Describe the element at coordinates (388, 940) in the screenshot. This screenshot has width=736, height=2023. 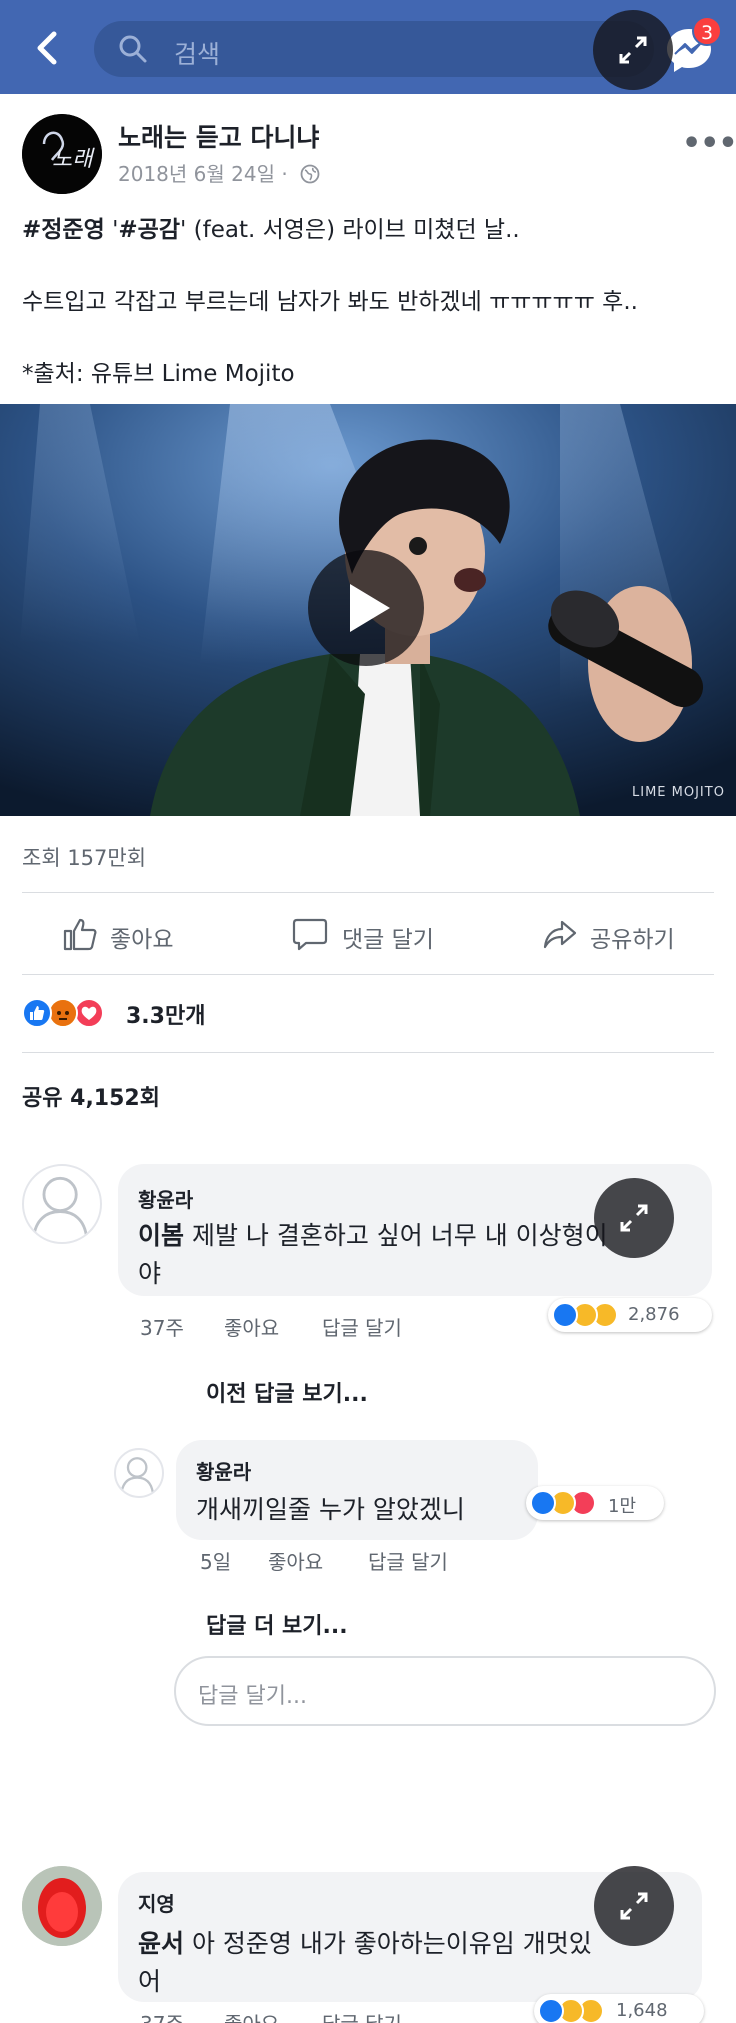
I see `comment-label: 댓글 달기` at that location.